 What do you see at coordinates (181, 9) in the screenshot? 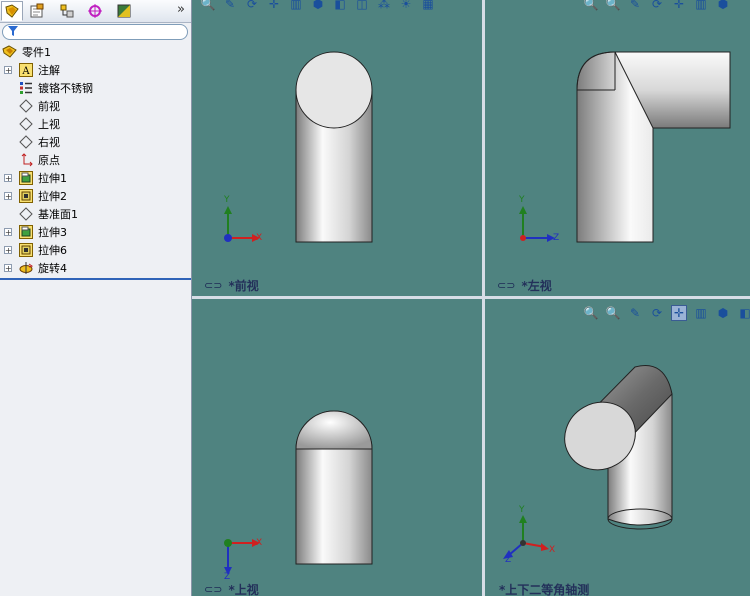
I see `more-tabs-icon: »` at bounding box center [181, 9].